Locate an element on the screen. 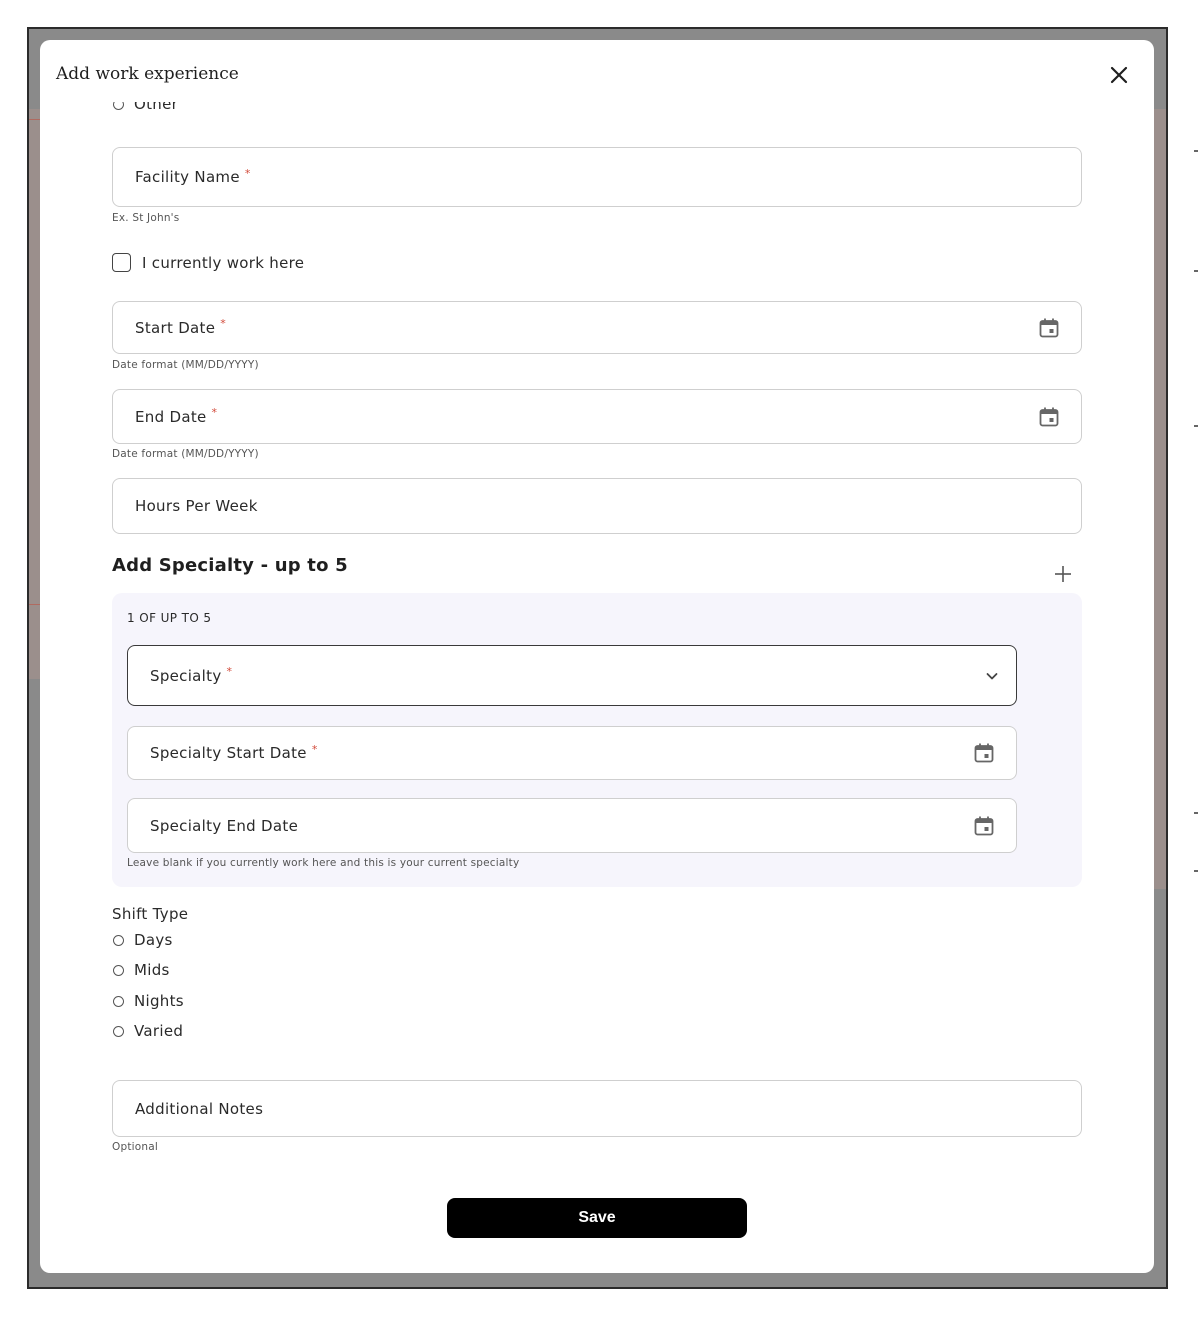 The height and width of the screenshot is (1333, 1200). additional-notes-input: Additional Notes is located at coordinates (597, 1108).